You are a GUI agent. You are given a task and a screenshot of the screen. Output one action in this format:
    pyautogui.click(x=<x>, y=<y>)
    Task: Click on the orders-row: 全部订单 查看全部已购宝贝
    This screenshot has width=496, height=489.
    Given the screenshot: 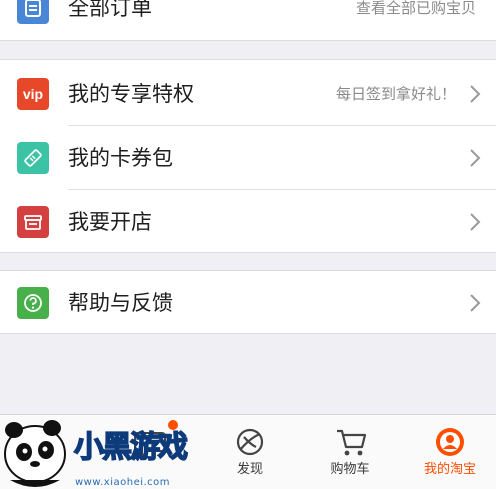 What is the action you would take?
    pyautogui.click(x=248, y=20)
    